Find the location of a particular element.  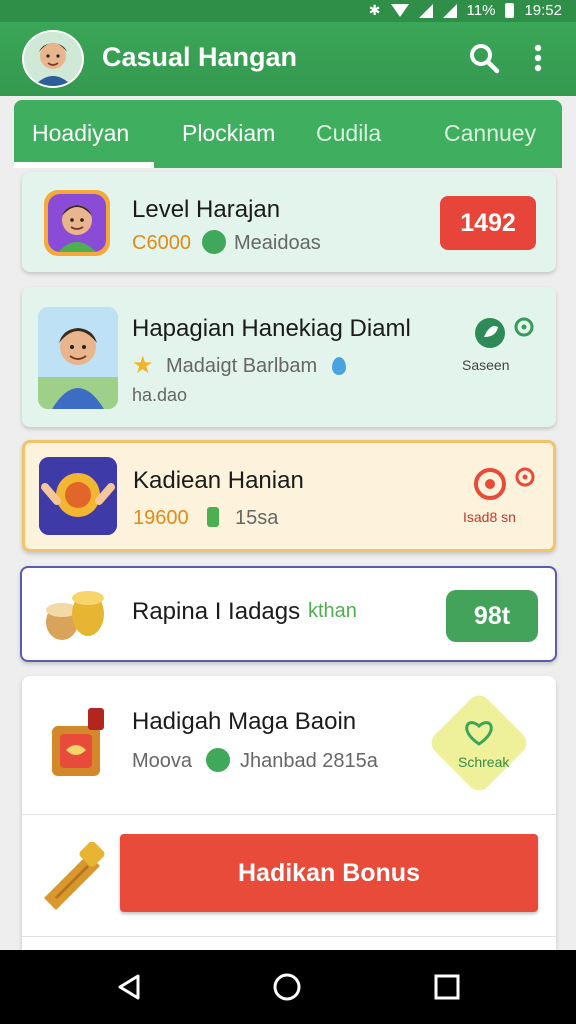

app-bar: Casual Hangan is located at coordinates (288, 59).